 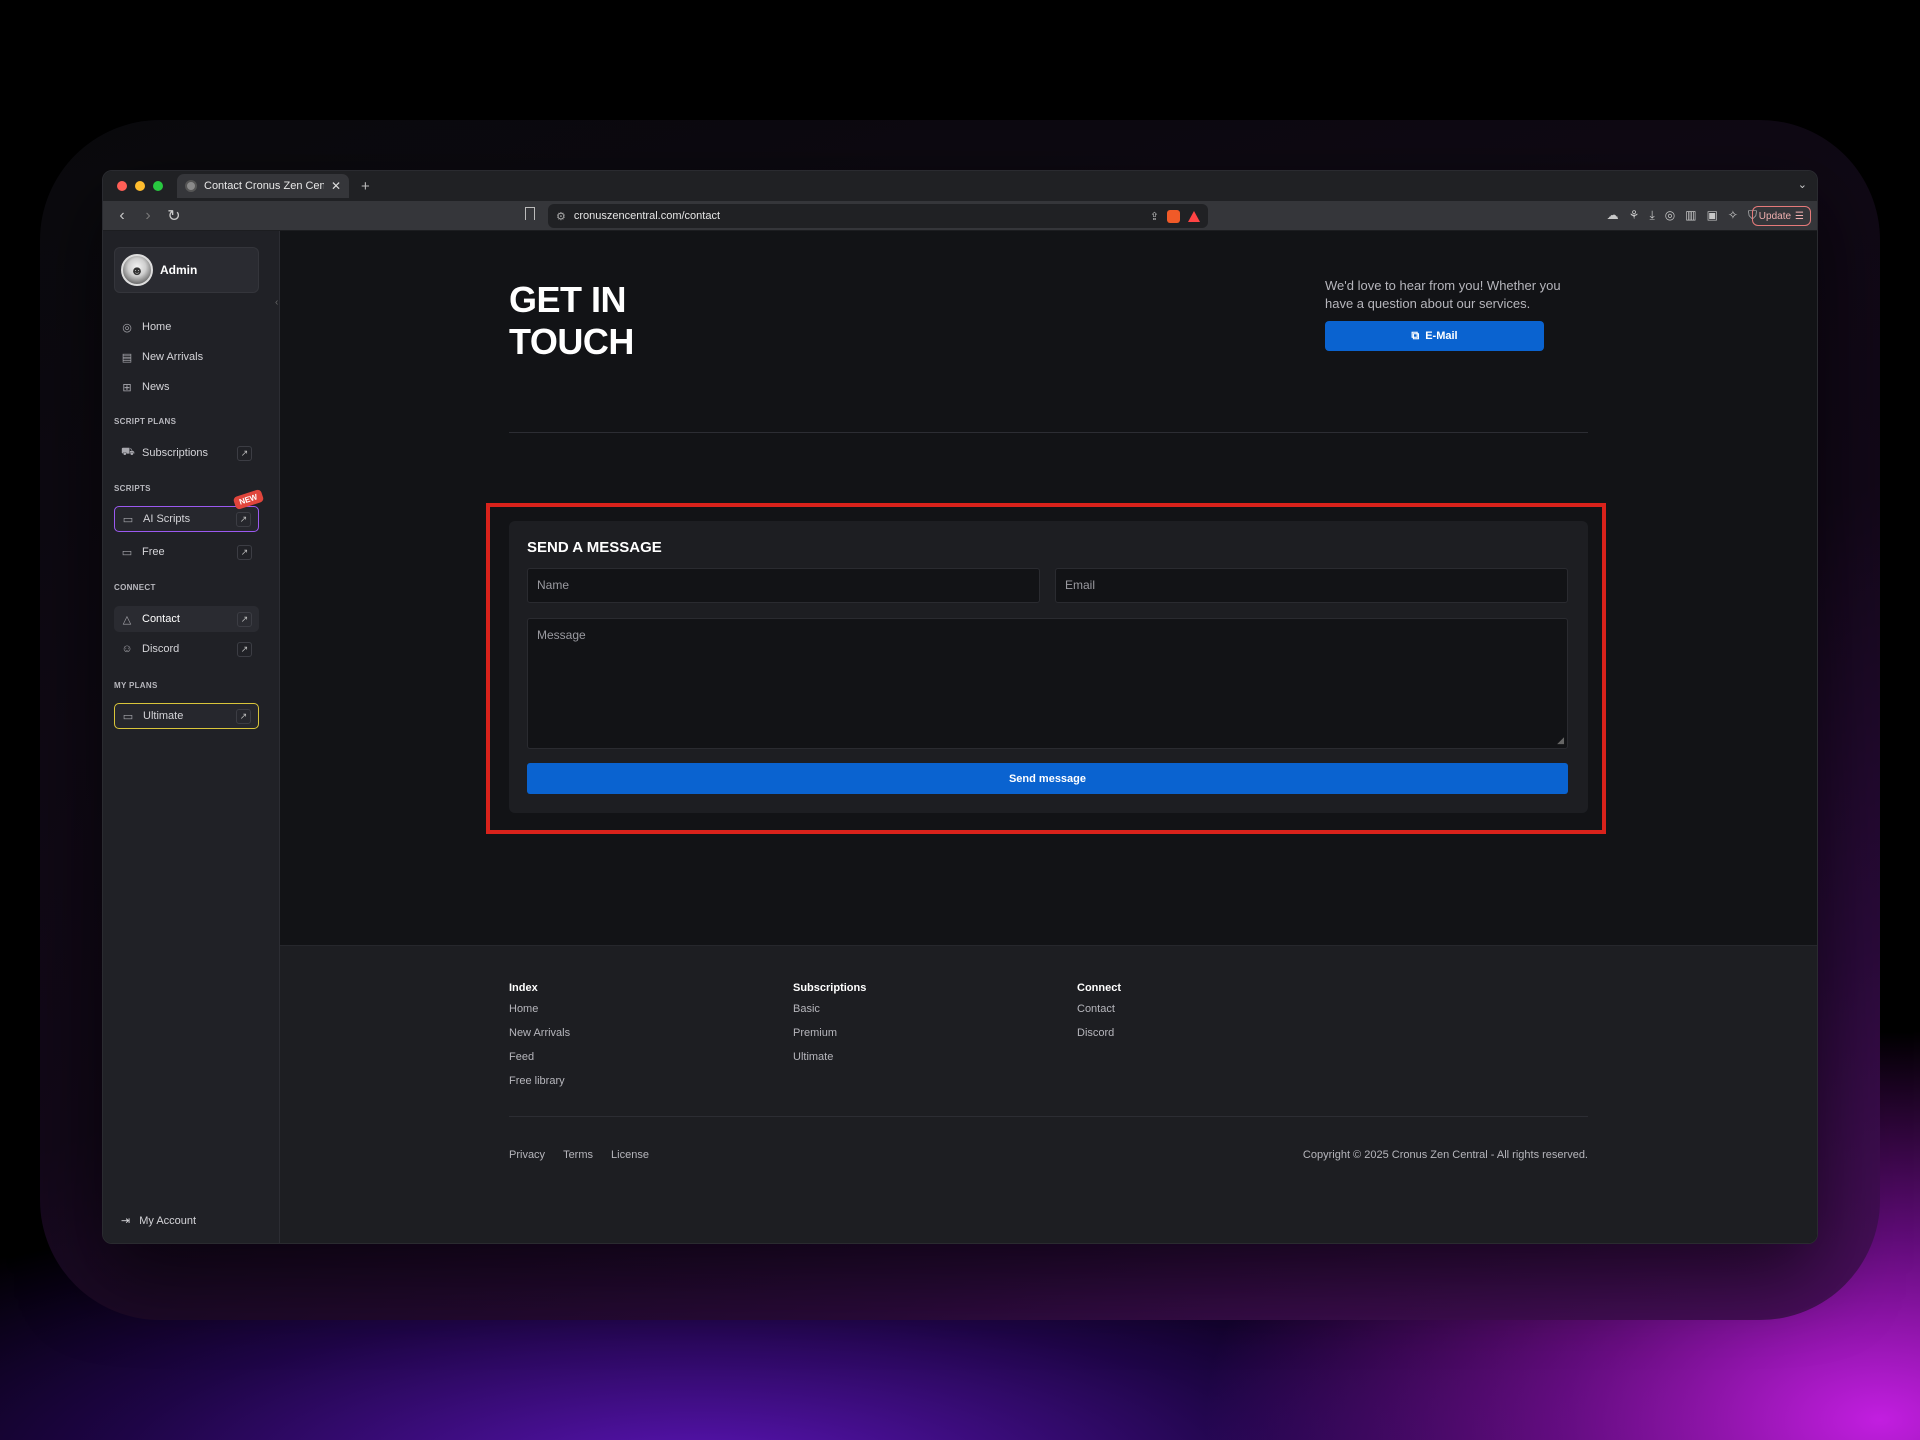 What do you see at coordinates (161, 619) in the screenshot?
I see `sidebar-item-label: Contact` at bounding box center [161, 619].